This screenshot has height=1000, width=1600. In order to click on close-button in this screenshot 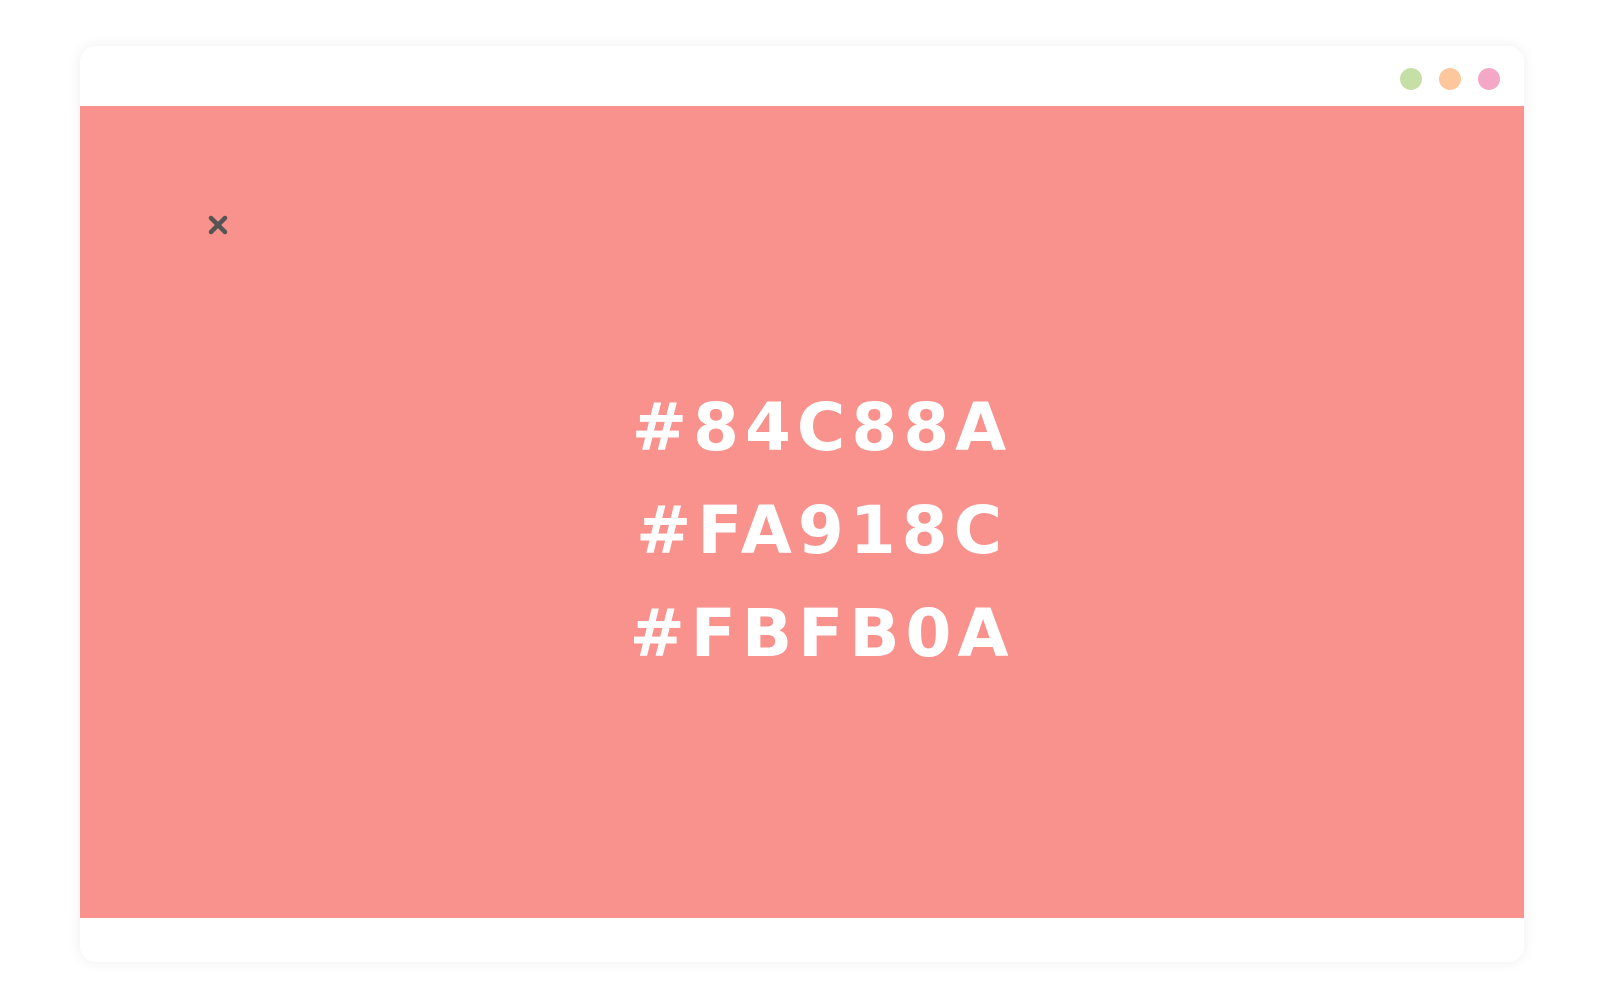, I will do `click(218, 225)`.